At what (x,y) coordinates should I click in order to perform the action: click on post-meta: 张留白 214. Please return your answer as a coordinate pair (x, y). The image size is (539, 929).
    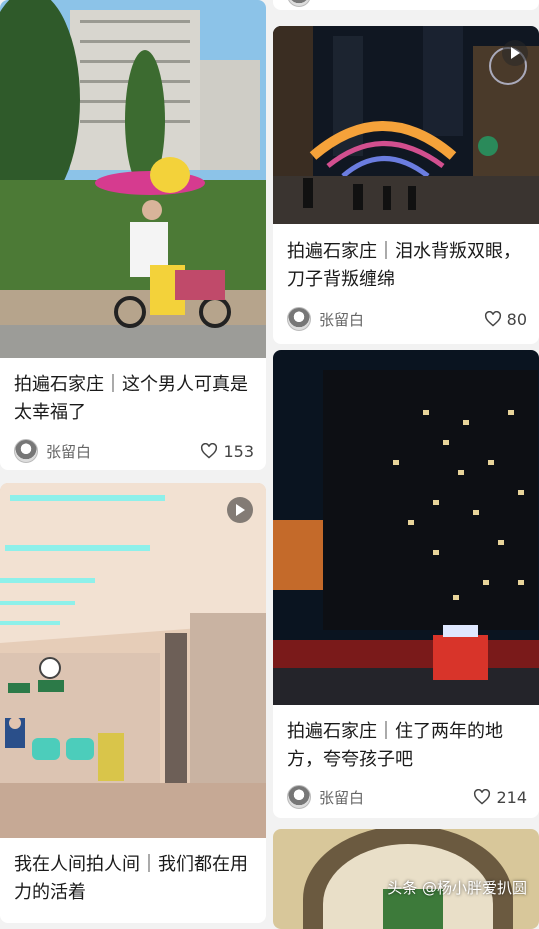
    Looking at the image, I should click on (407, 797).